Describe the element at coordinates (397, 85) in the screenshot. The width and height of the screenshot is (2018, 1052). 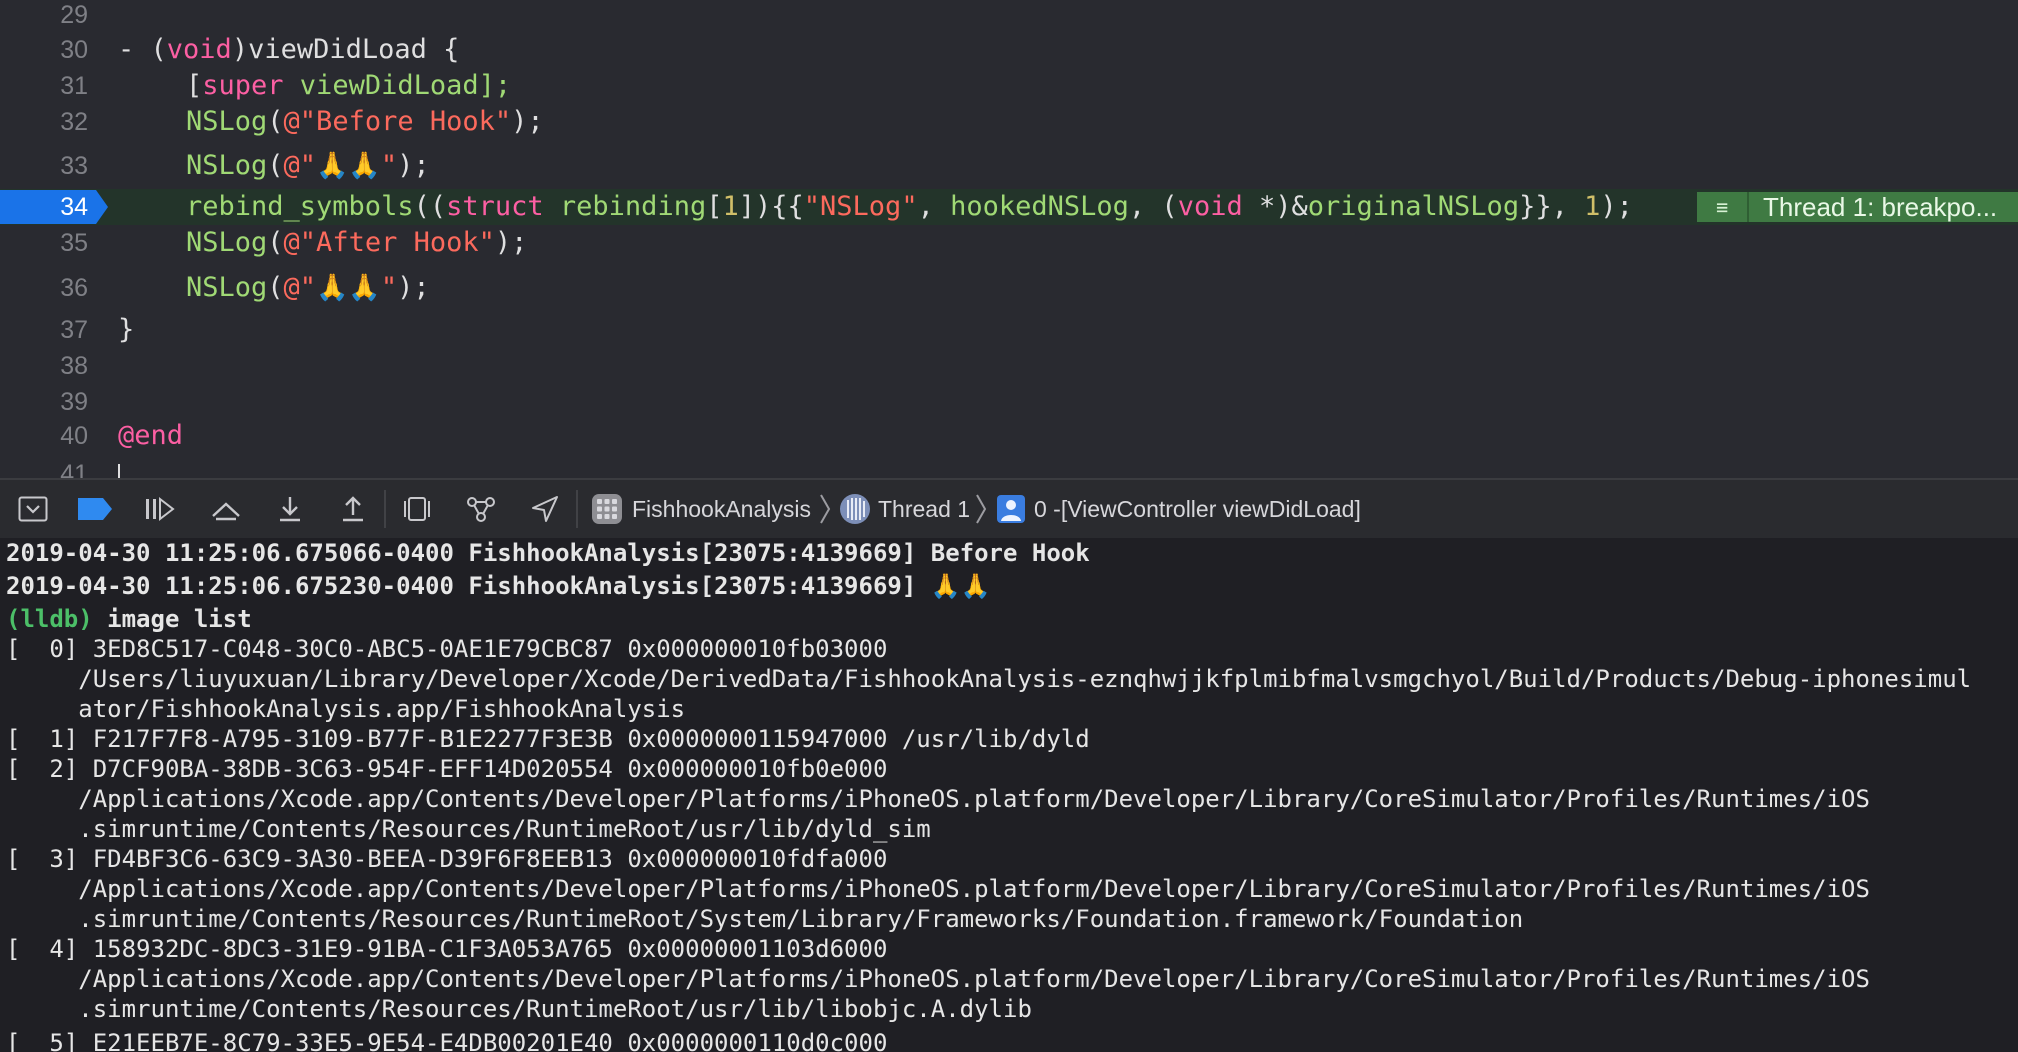
I see `method-token: viewDidLoad];` at that location.